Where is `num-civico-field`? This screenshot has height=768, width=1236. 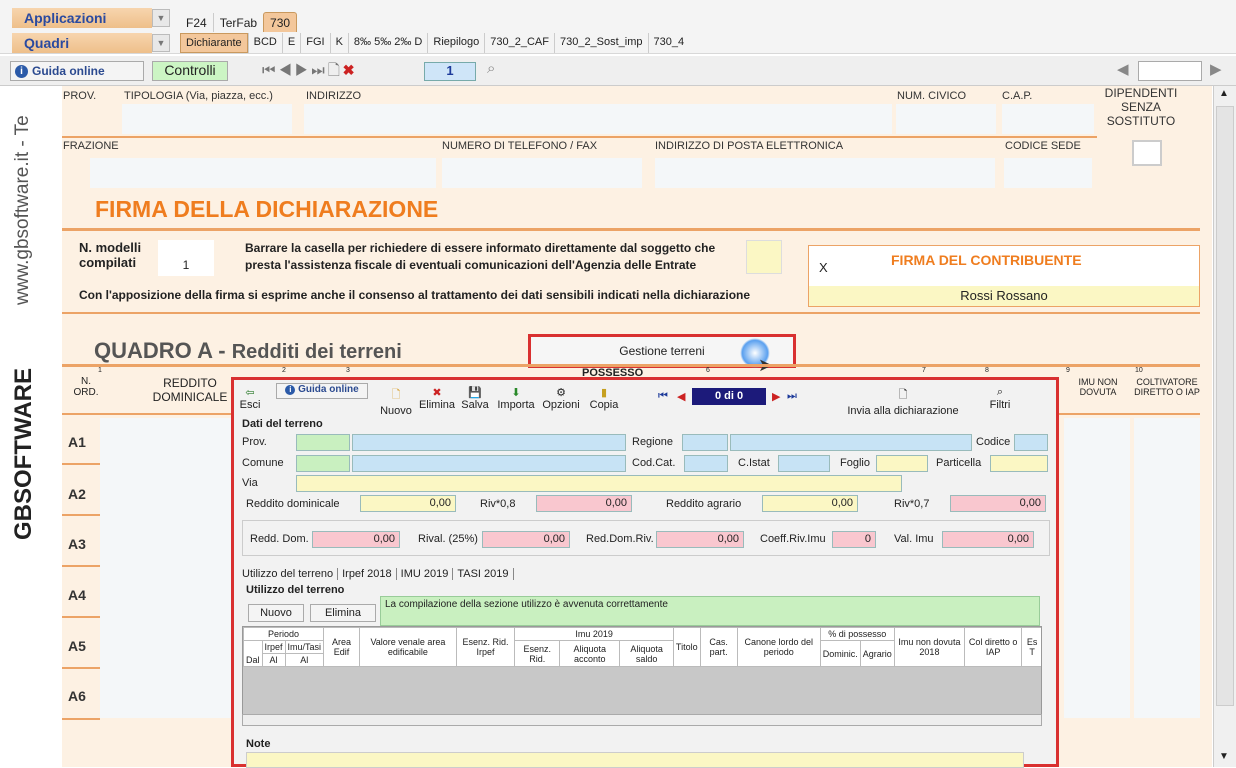 num-civico-field is located at coordinates (946, 119).